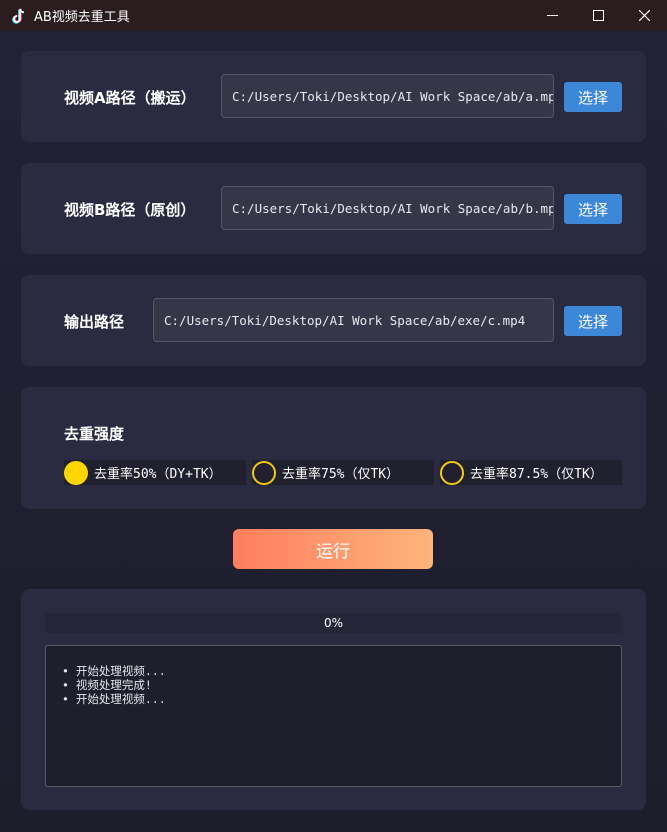 Image resolution: width=667 pixels, height=832 pixels. I want to click on close-icon, so click(644, 15).